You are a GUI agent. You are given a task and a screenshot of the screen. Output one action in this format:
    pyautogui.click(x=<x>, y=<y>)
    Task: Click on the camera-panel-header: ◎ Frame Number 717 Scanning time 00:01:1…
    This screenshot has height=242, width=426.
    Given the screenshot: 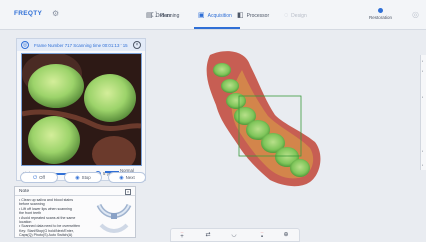 What is the action you would take?
    pyautogui.click(x=81, y=45)
    